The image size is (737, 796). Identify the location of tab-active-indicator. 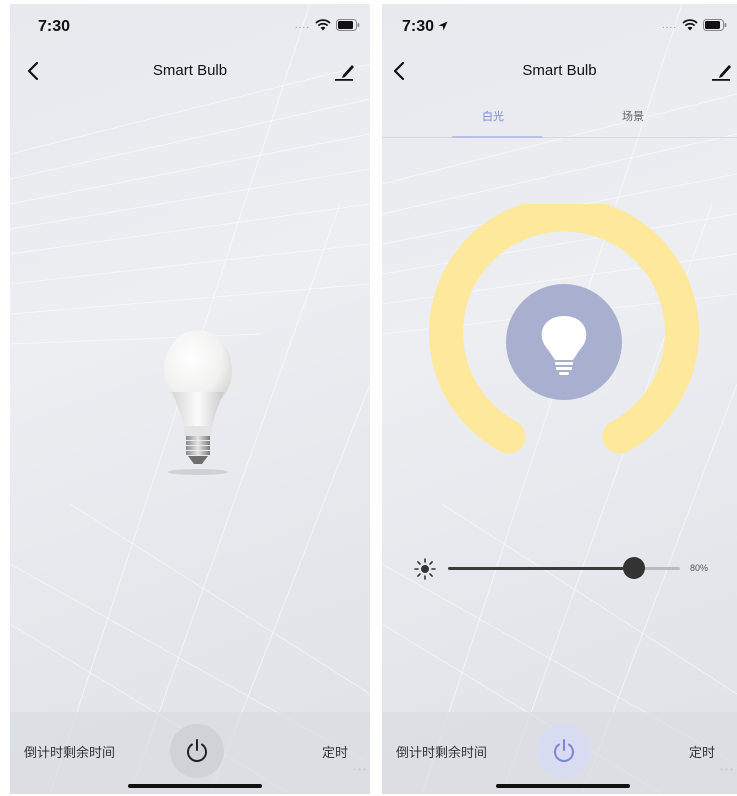
(497, 137).